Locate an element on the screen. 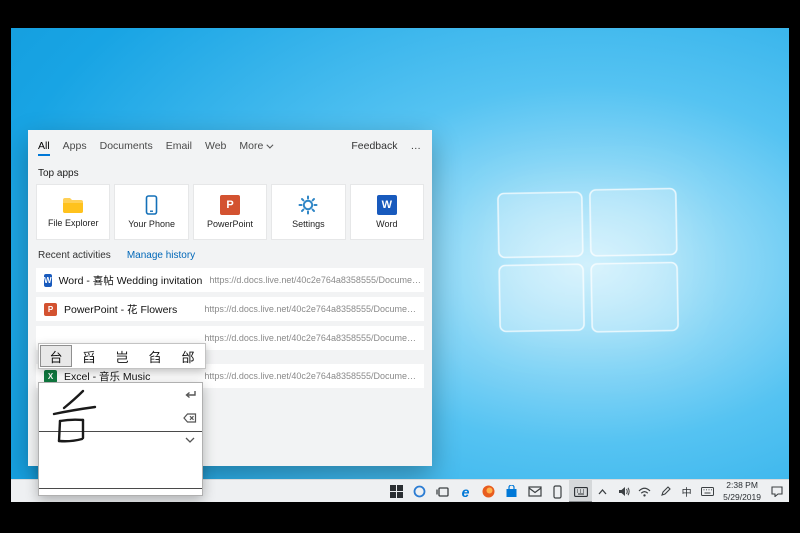  enter-icon is located at coordinates (190, 395).